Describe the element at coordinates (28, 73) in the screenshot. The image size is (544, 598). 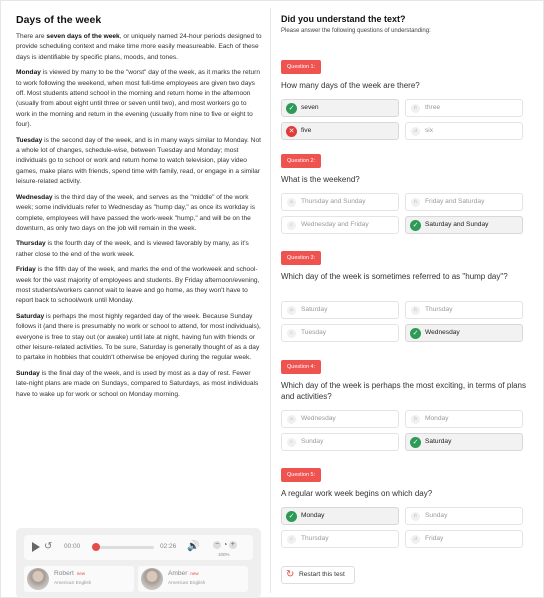
I see `day-name: Monday` at that location.